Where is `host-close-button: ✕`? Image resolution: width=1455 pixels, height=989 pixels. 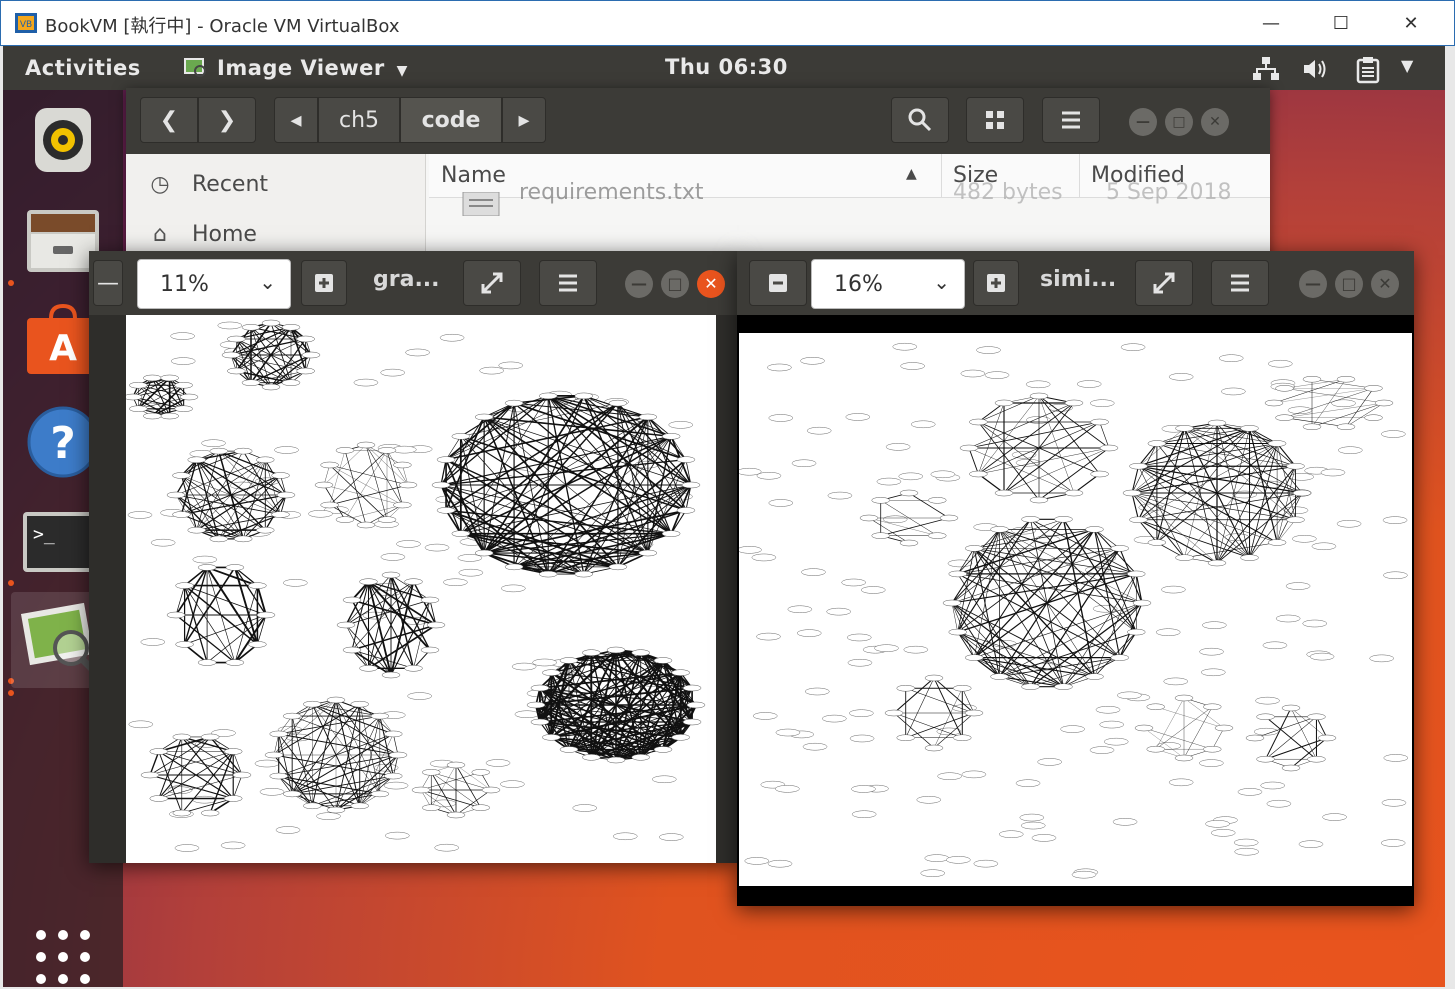 host-close-button: ✕ is located at coordinates (1411, 24).